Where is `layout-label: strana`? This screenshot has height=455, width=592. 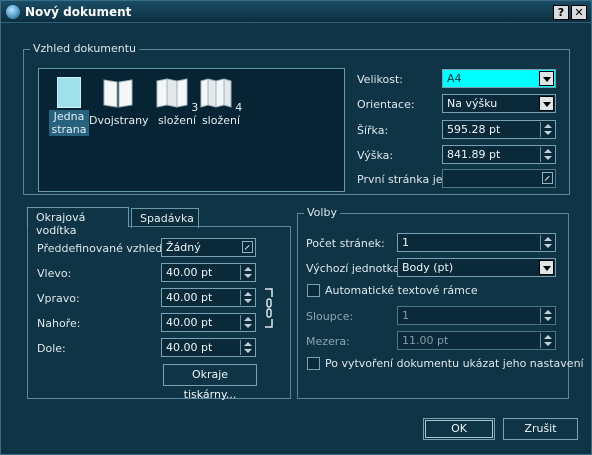
layout-label: strana is located at coordinates (69, 129).